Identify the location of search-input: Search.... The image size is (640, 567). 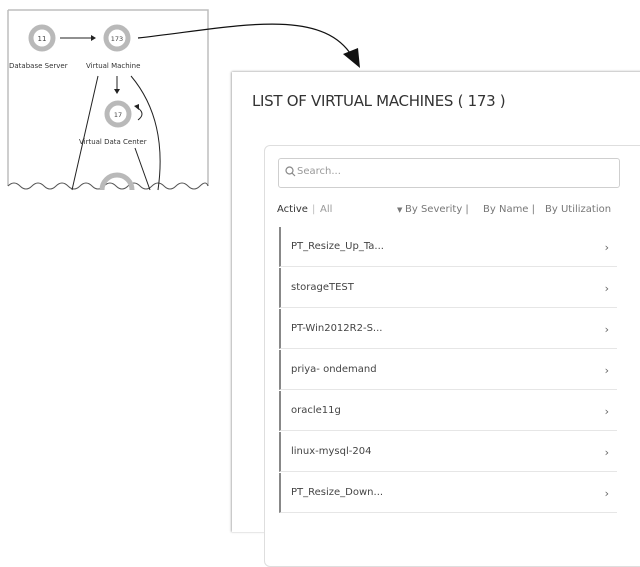
(449, 173).